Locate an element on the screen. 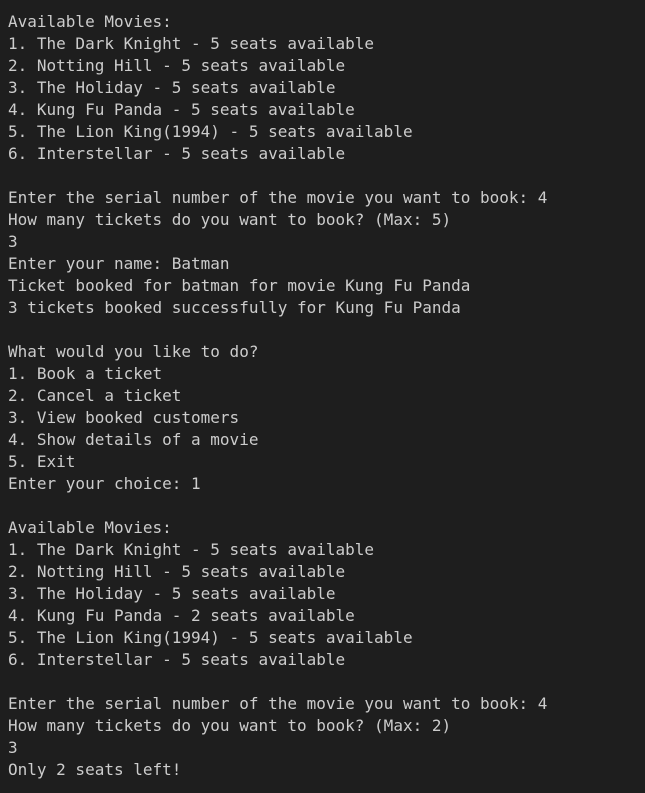  terminal-line: Enter your choice: 1 is located at coordinates (104, 483).